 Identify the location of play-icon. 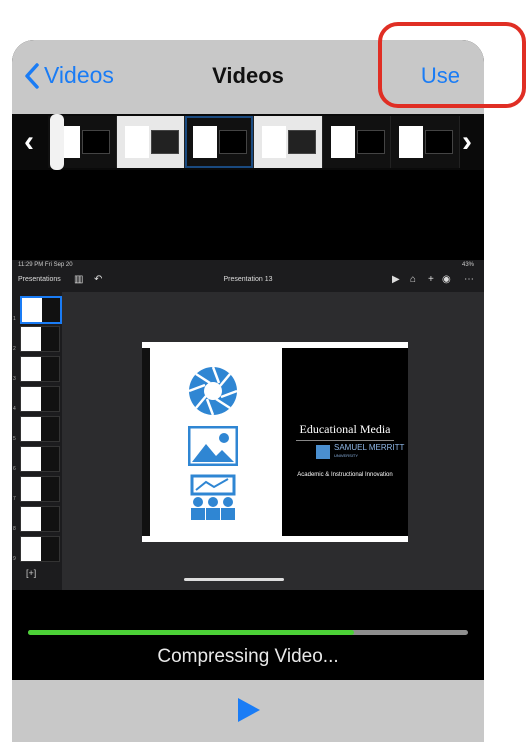
(249, 710).